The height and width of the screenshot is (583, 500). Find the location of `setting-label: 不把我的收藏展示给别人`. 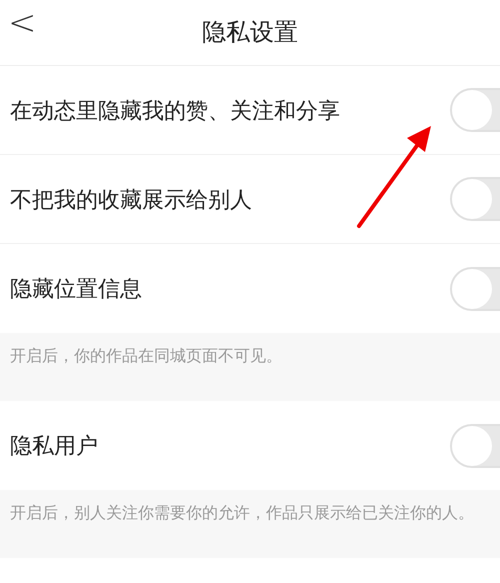

setting-label: 不把我的收藏展示给别人 is located at coordinates (131, 200).